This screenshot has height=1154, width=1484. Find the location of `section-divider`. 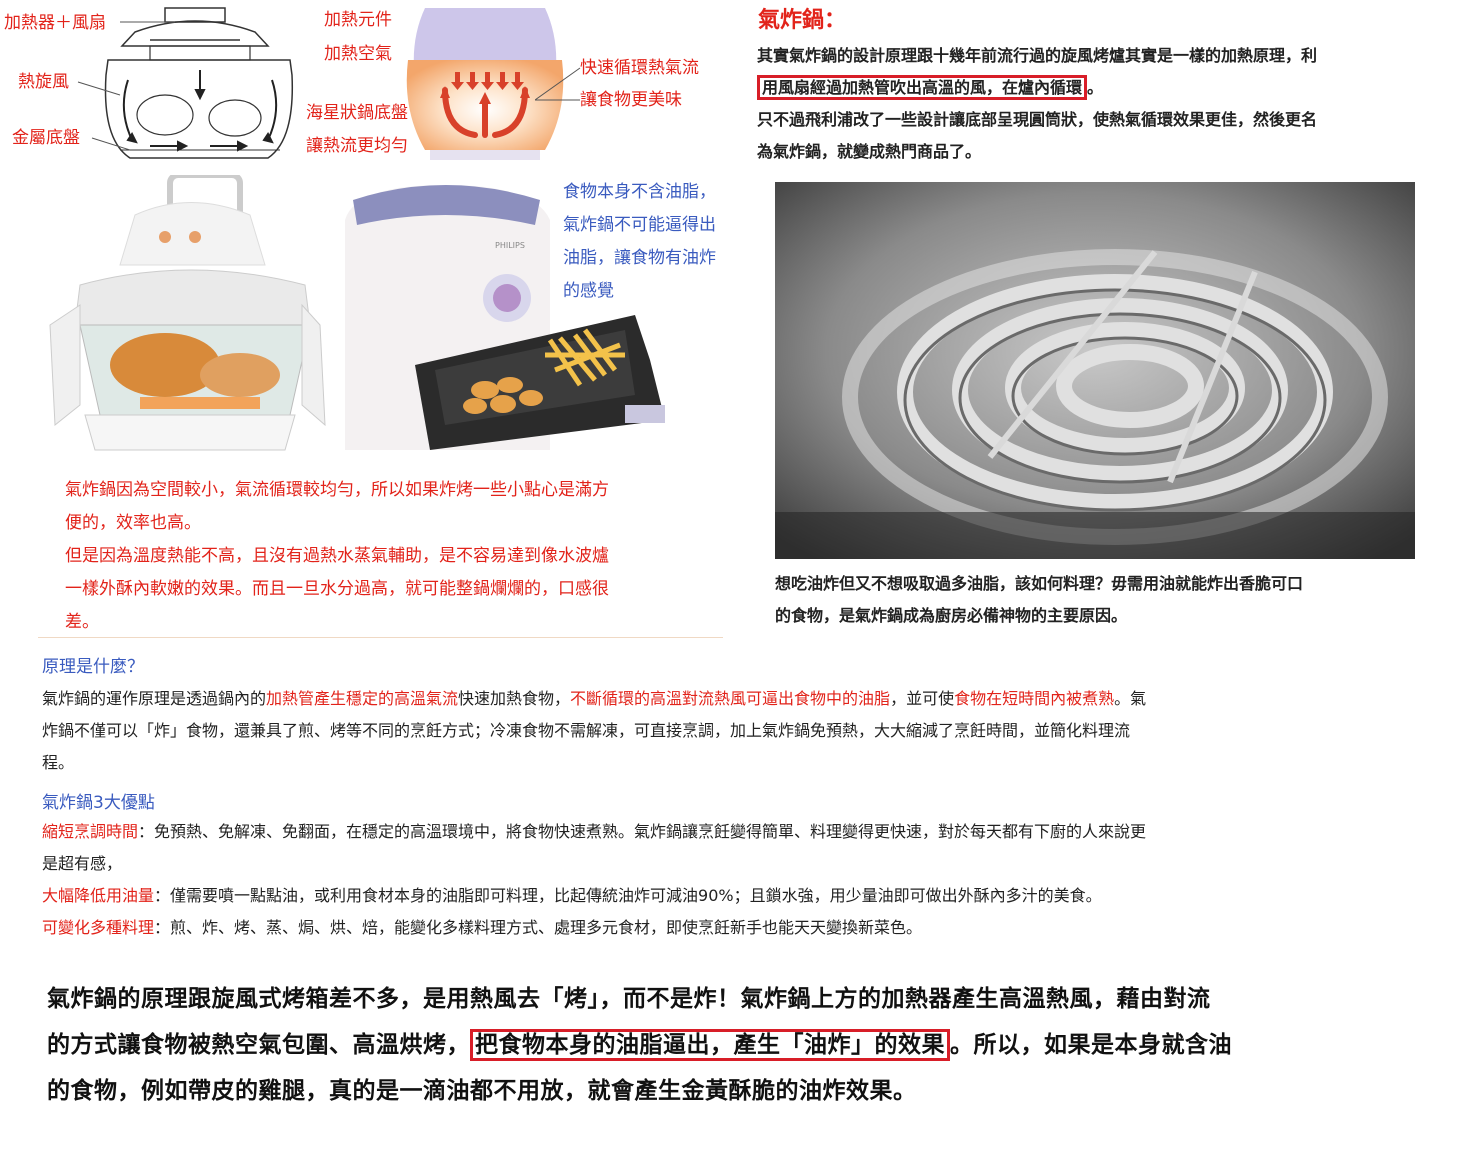

section-divider is located at coordinates (380, 637).